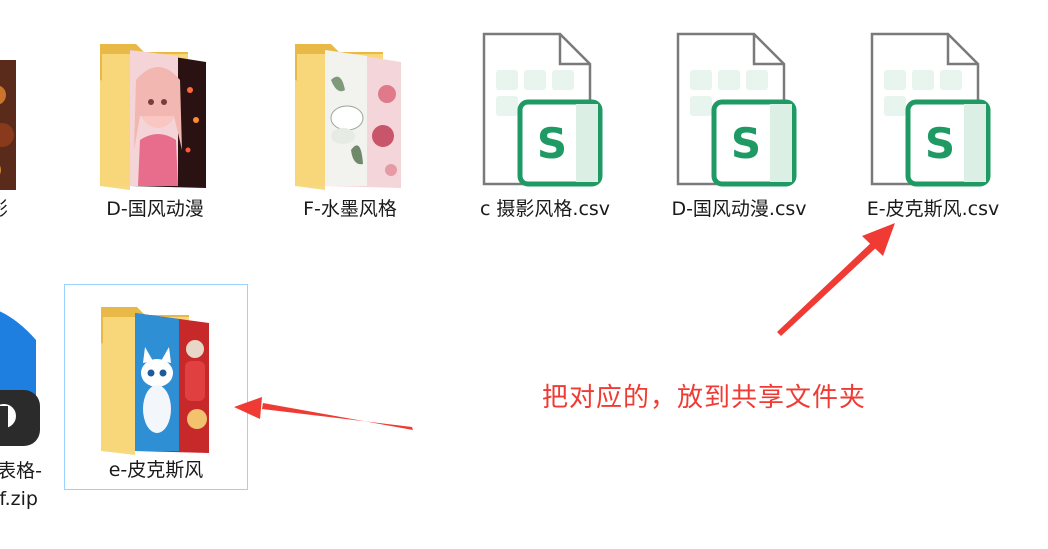  I want to click on folder-item-d-guofeng: D-国风动漫, so click(155, 125).